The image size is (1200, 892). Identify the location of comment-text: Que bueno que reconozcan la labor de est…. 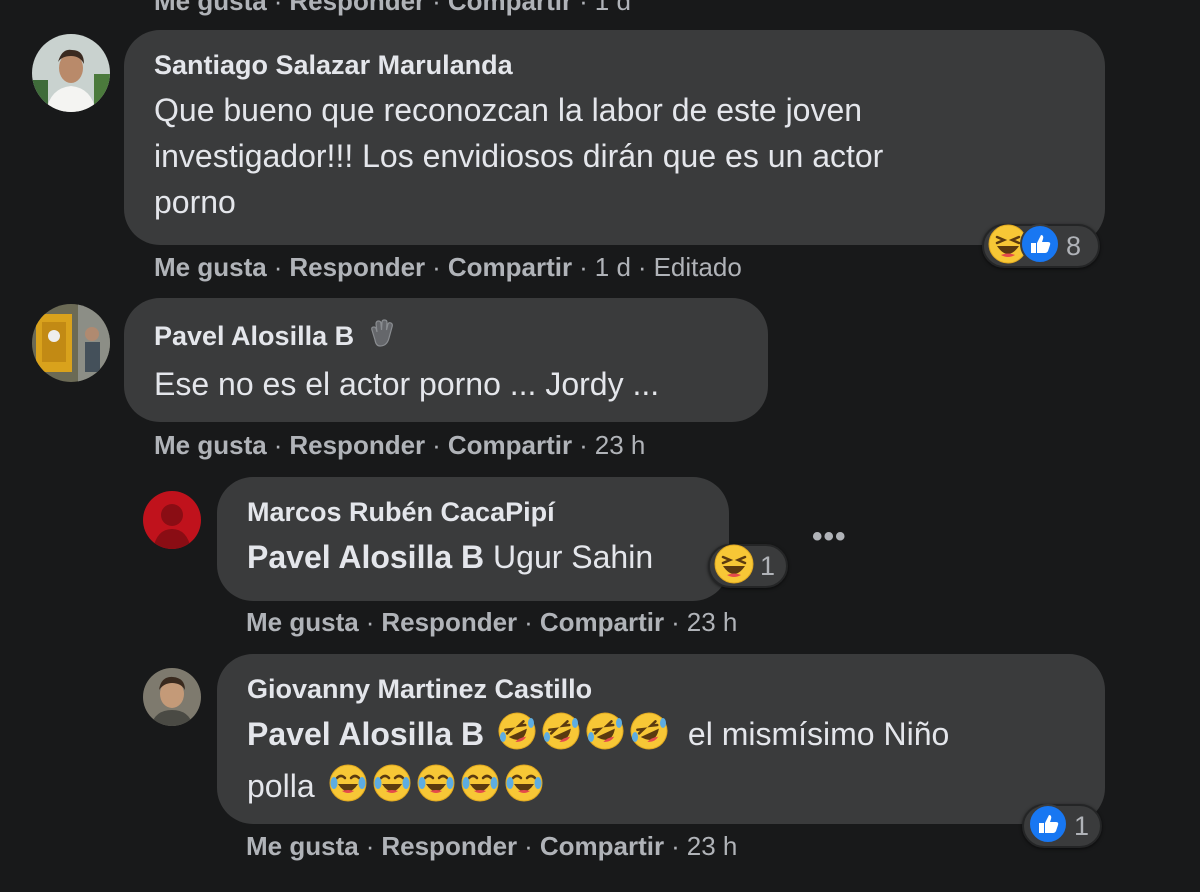
(614, 156).